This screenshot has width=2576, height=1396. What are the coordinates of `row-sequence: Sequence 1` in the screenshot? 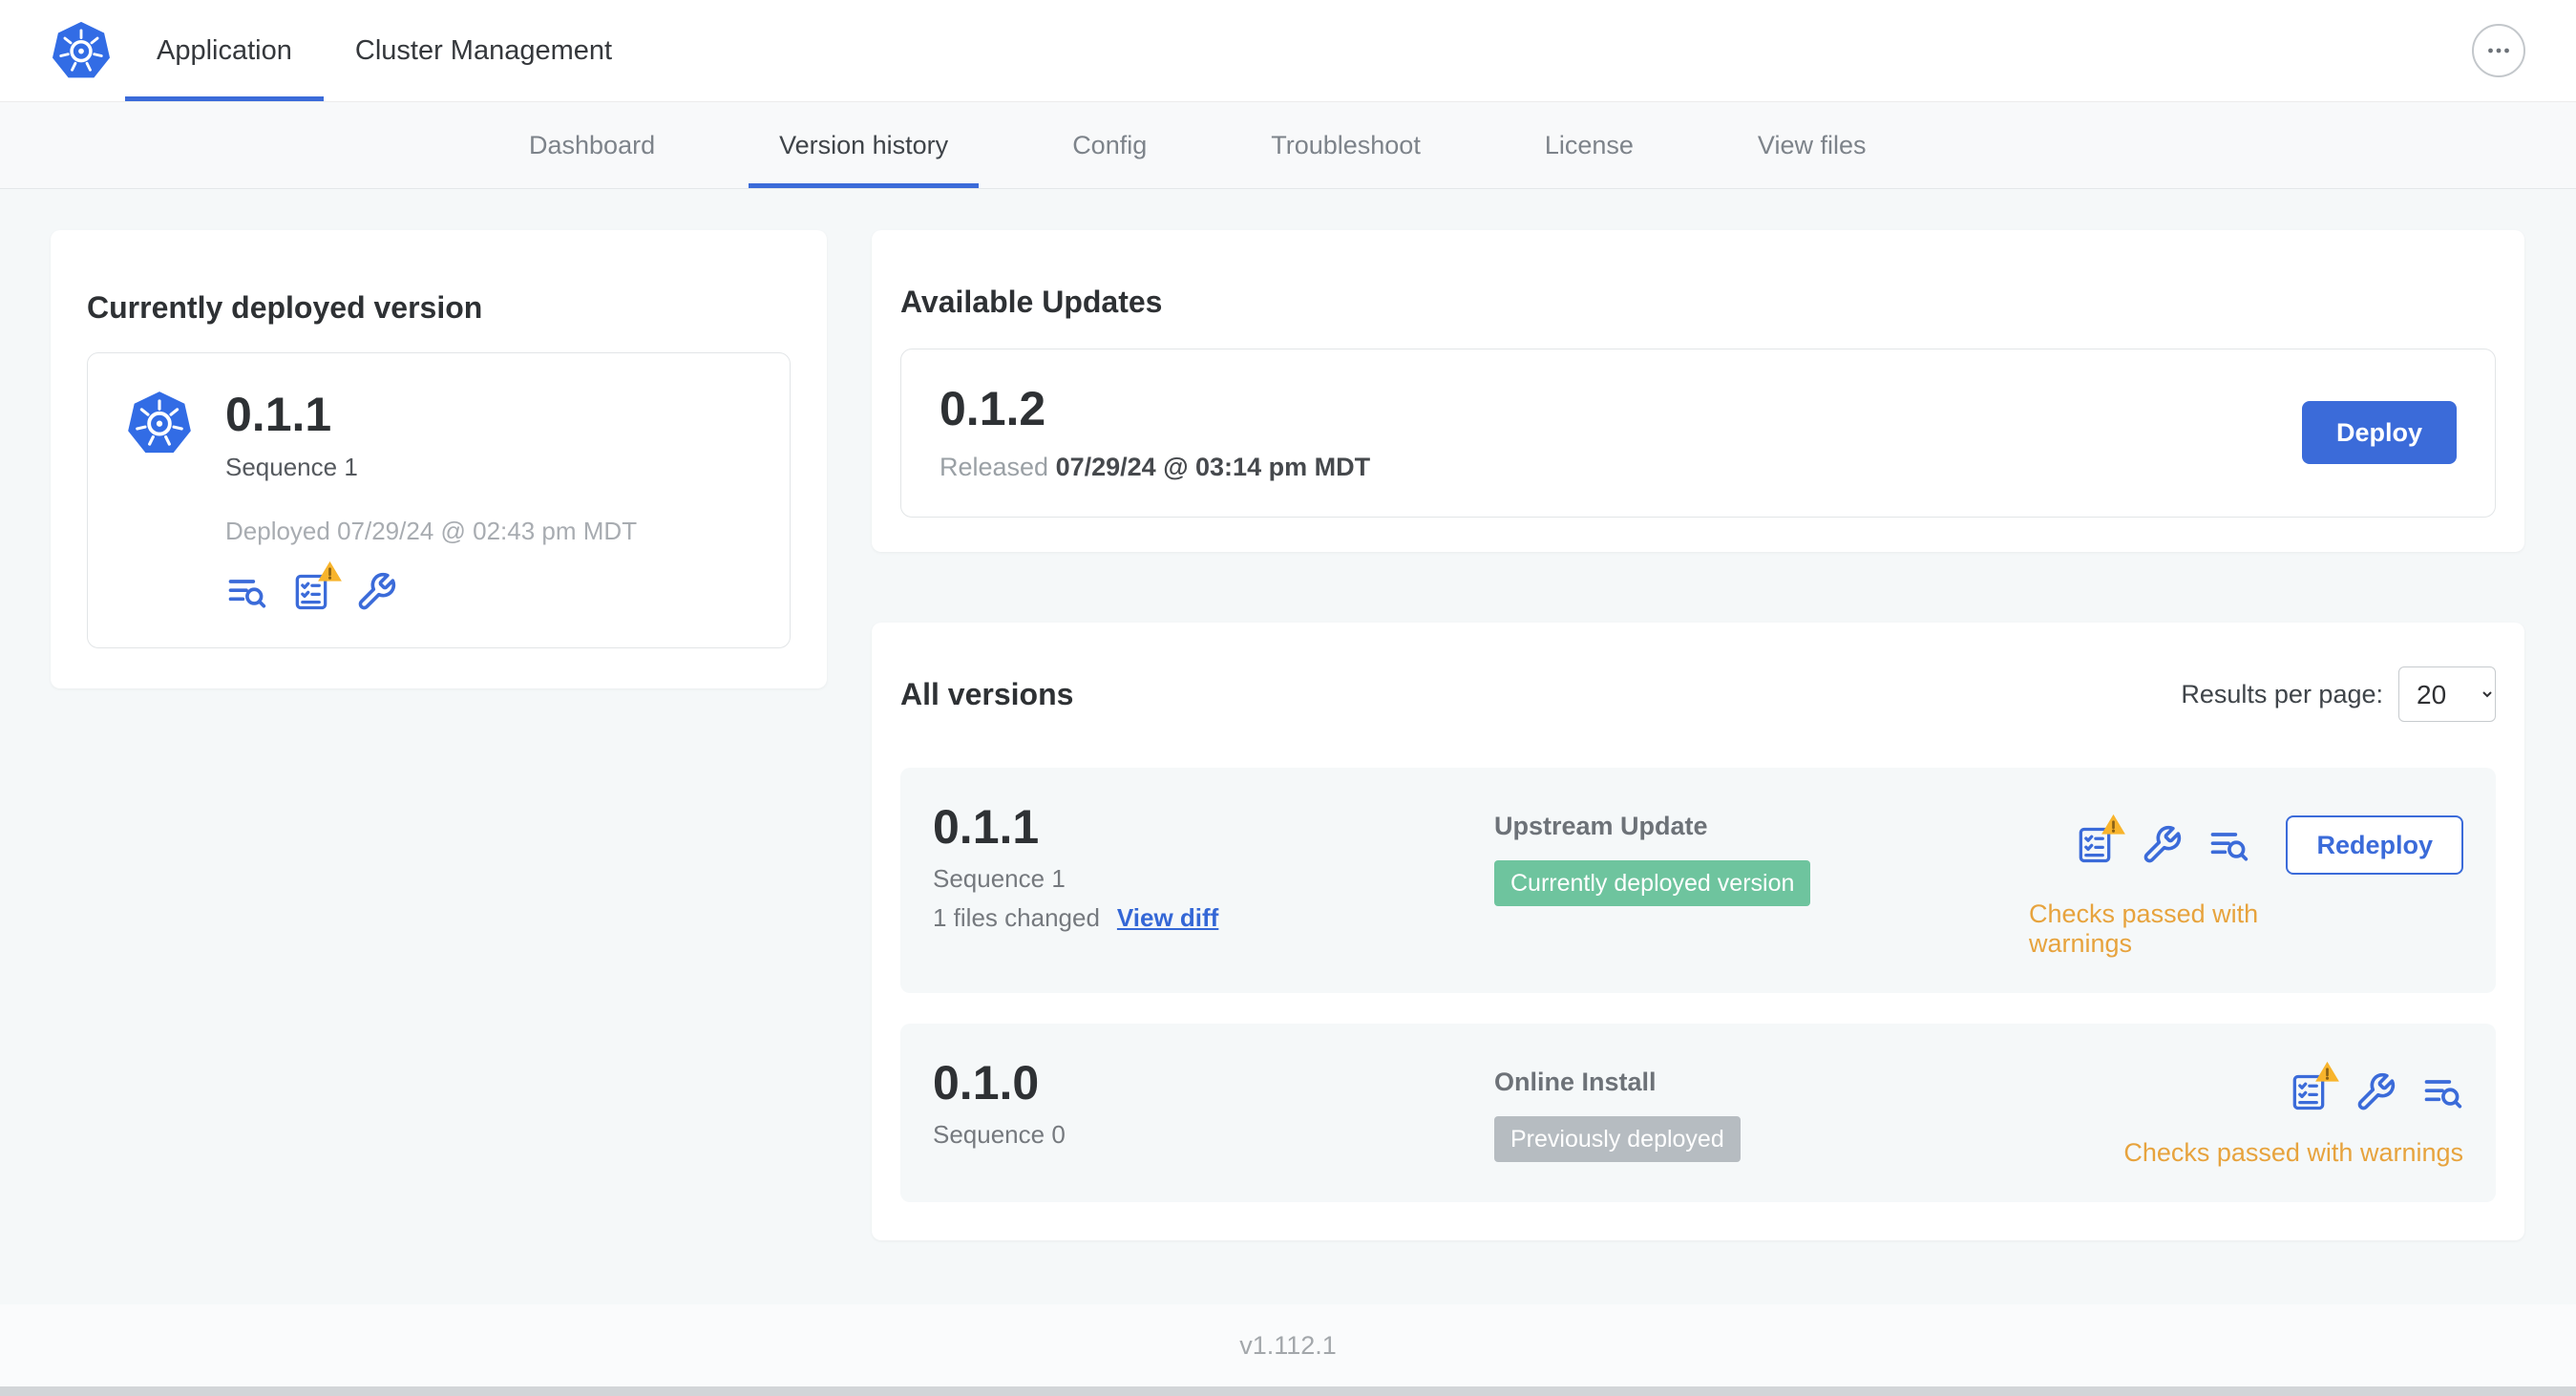 It's located at (999, 878).